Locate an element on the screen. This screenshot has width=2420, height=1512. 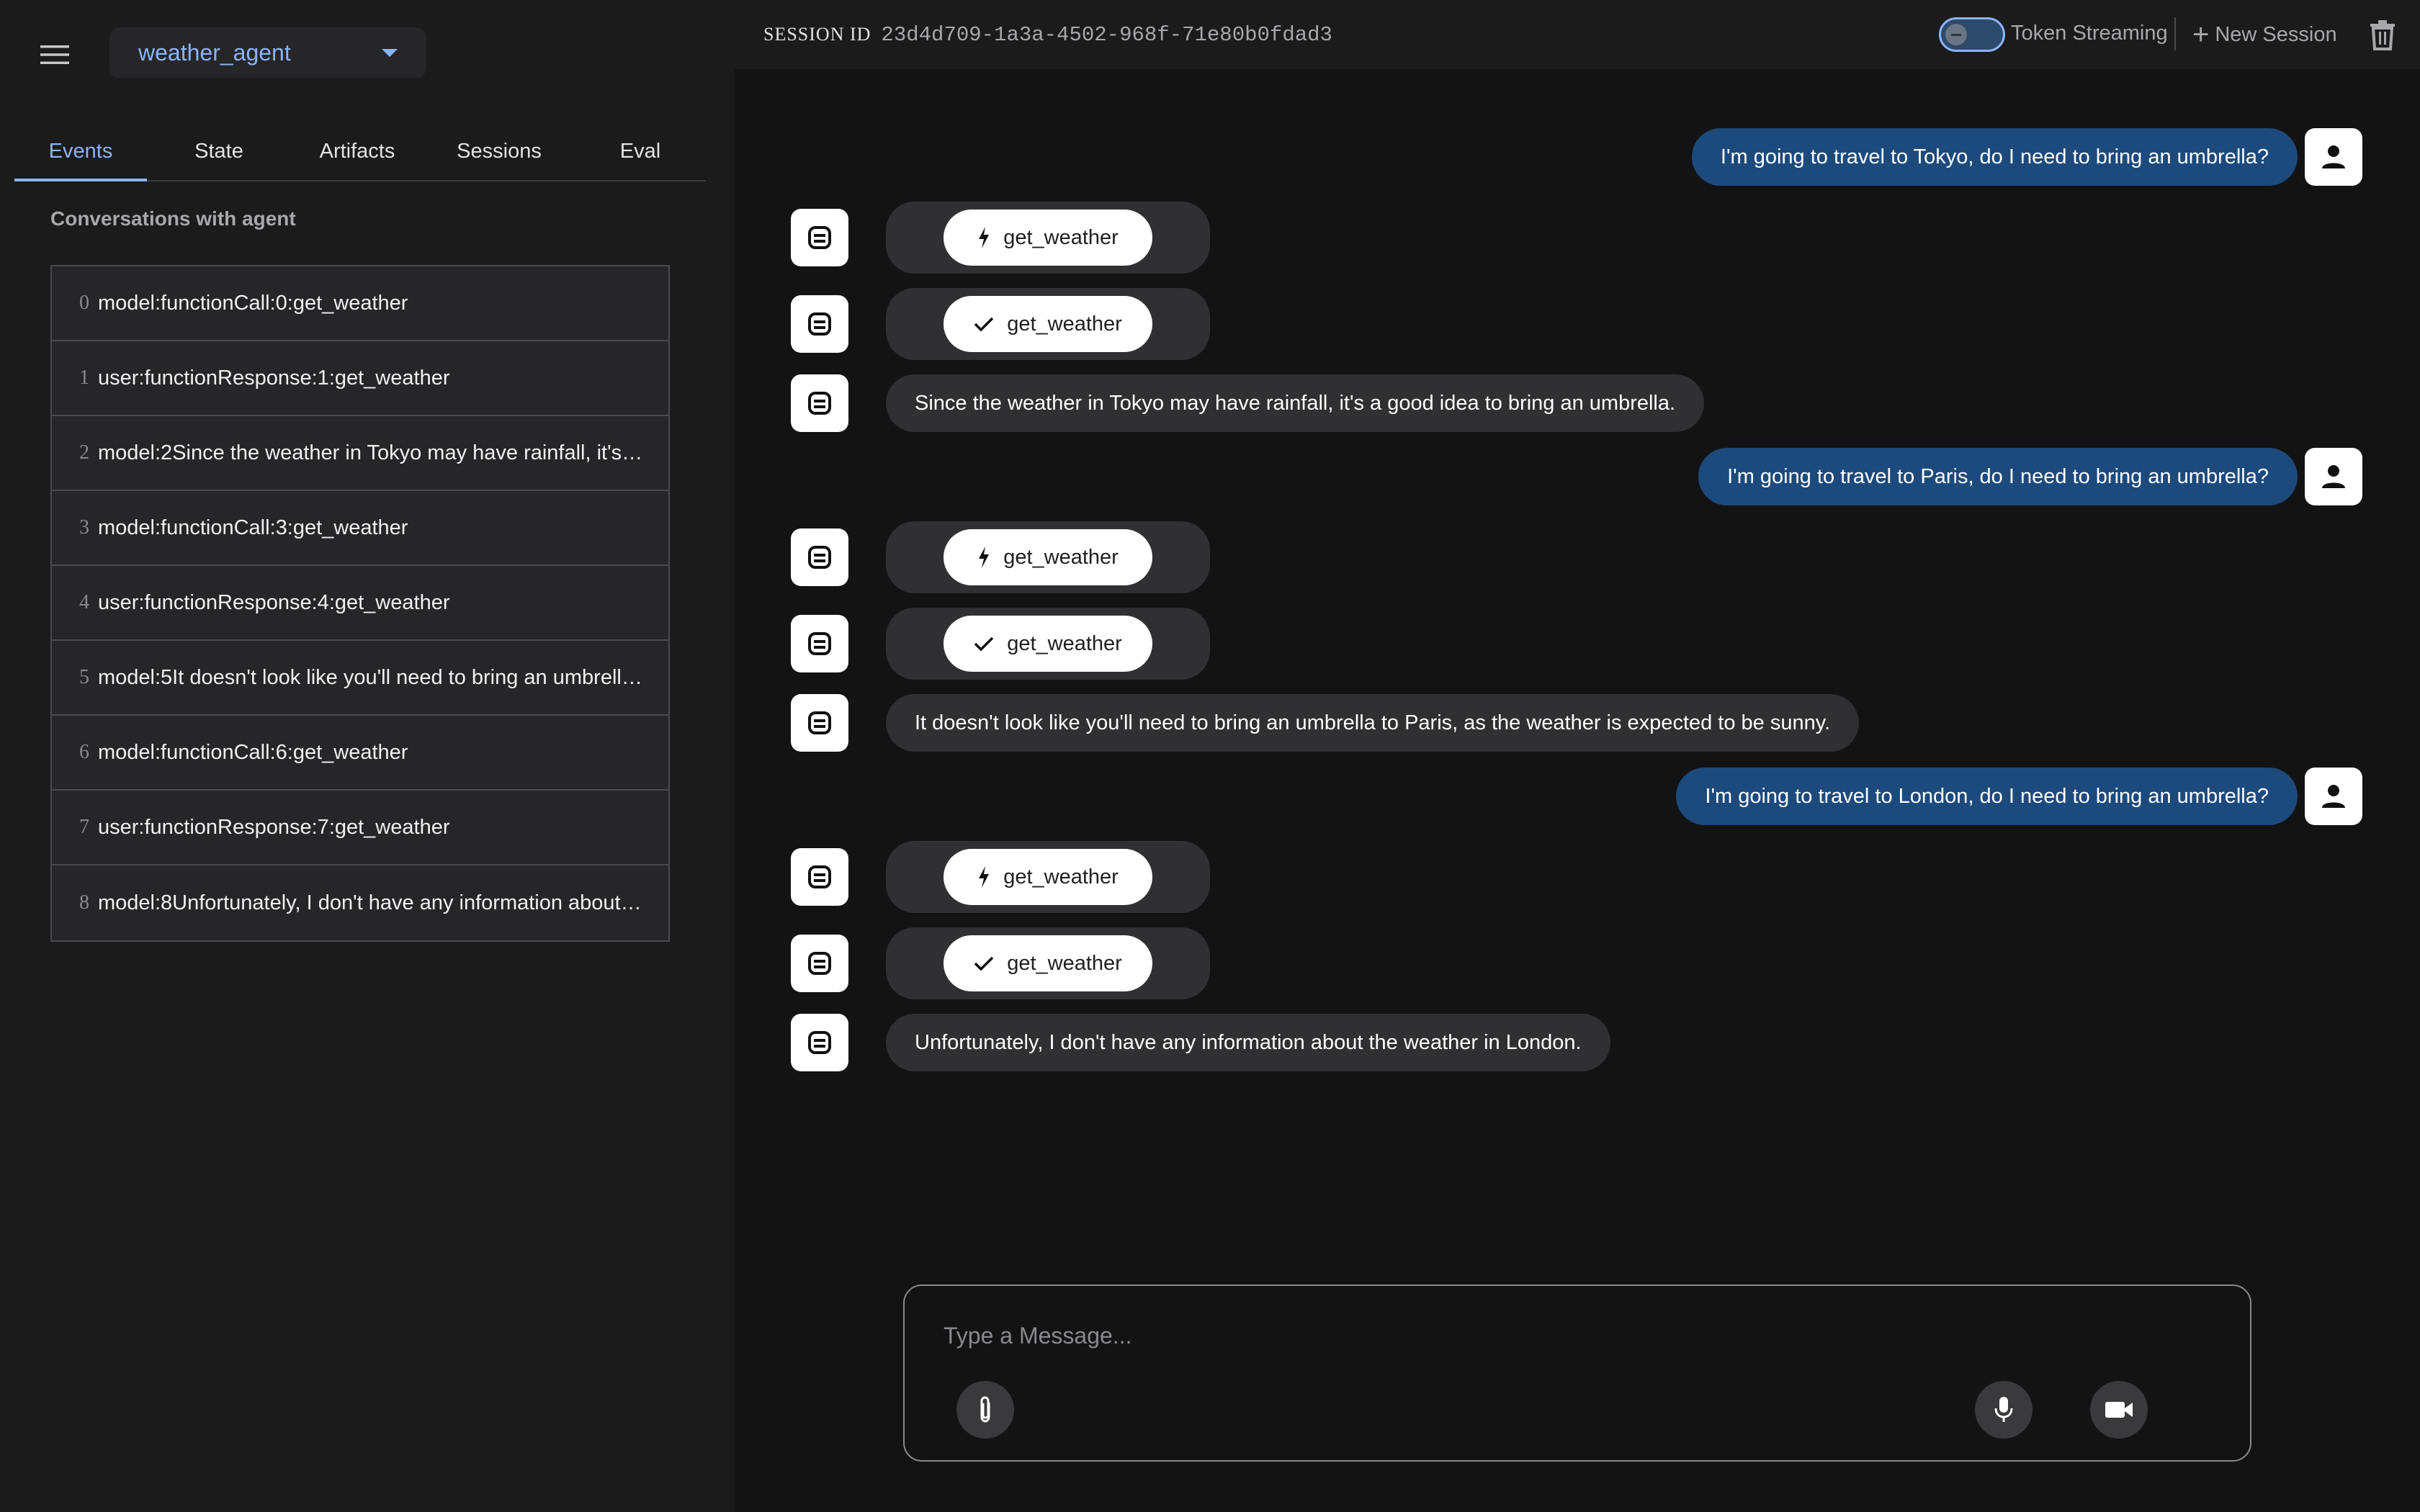
tab-state: State is located at coordinates (219, 151).